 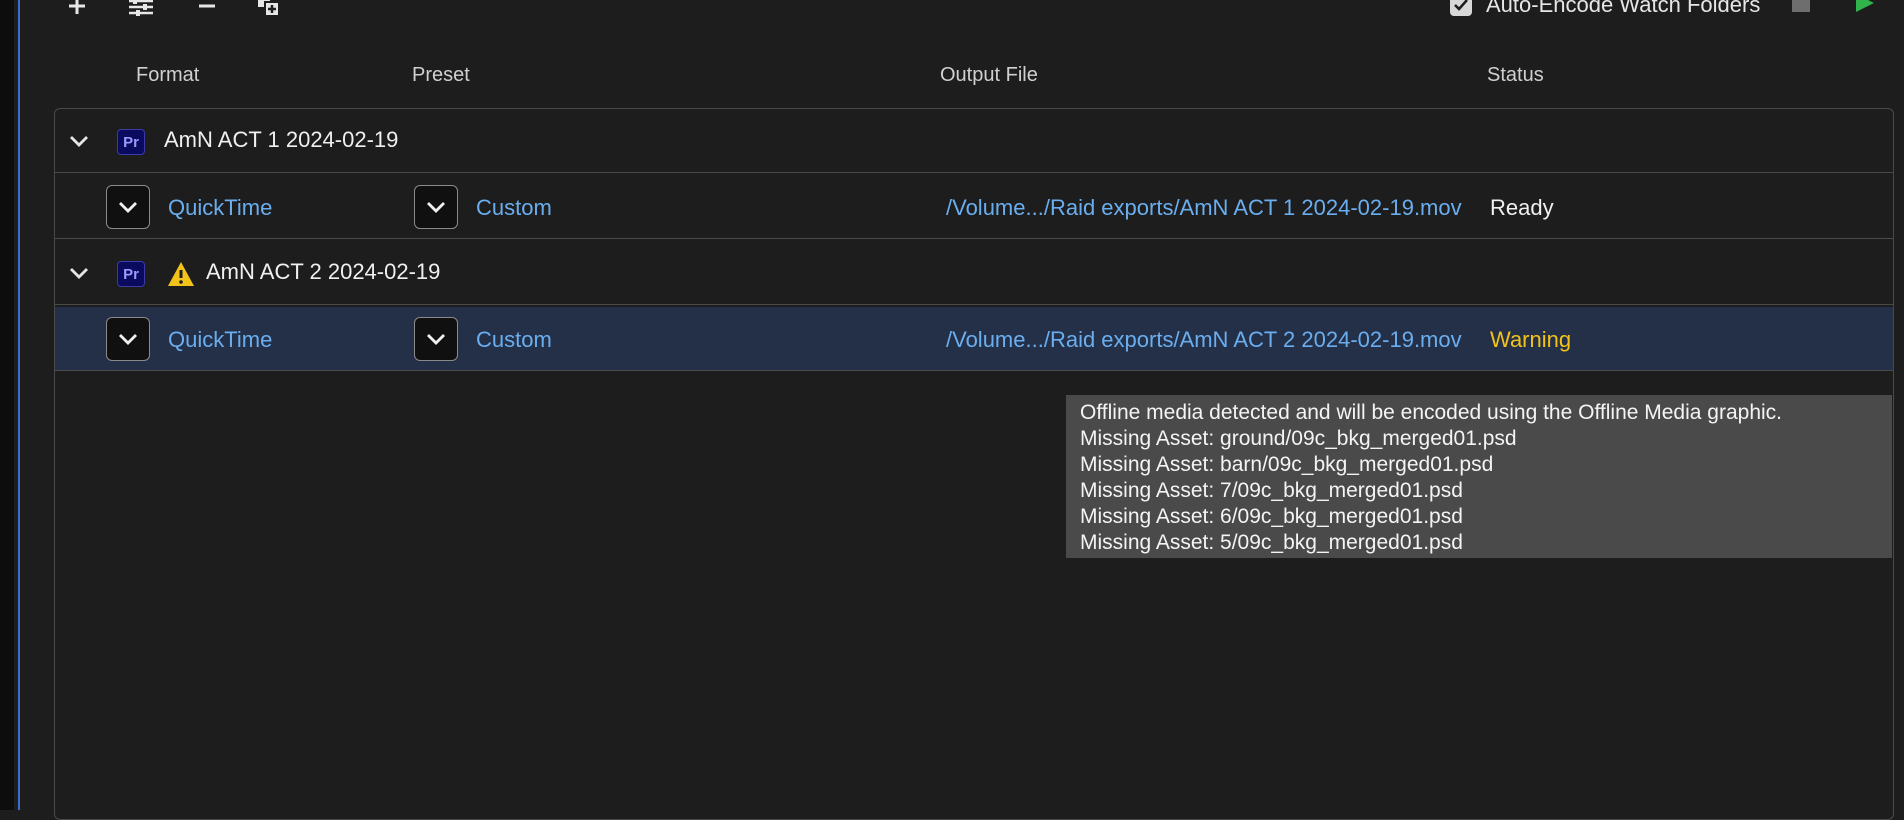 I want to click on auto-encode-checkbox, so click(x=1461, y=8).